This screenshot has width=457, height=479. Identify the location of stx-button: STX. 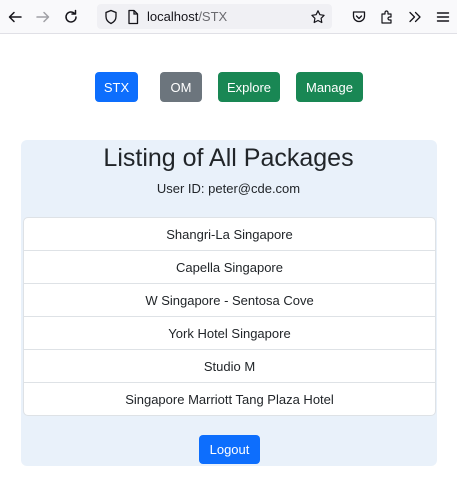
(116, 87).